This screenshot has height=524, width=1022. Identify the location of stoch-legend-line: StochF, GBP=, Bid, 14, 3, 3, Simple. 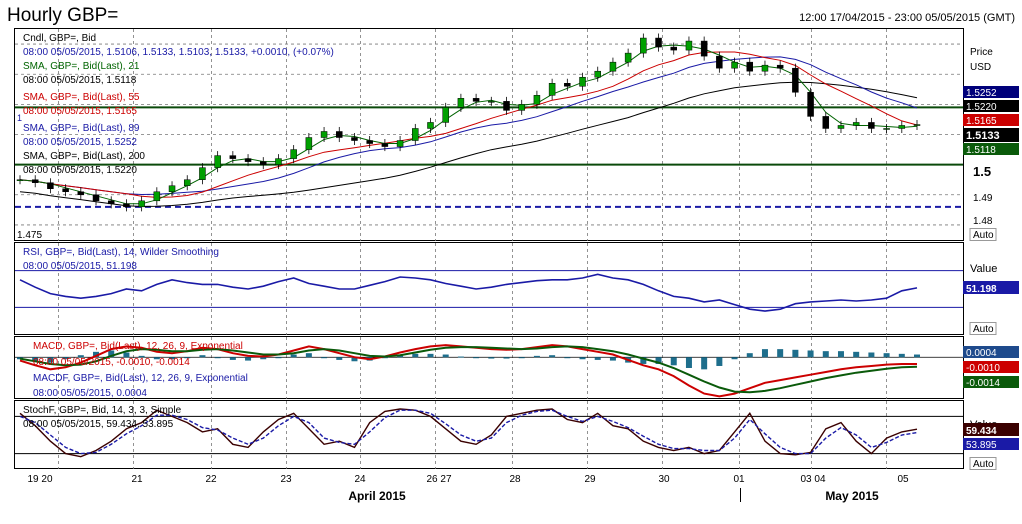
(102, 410).